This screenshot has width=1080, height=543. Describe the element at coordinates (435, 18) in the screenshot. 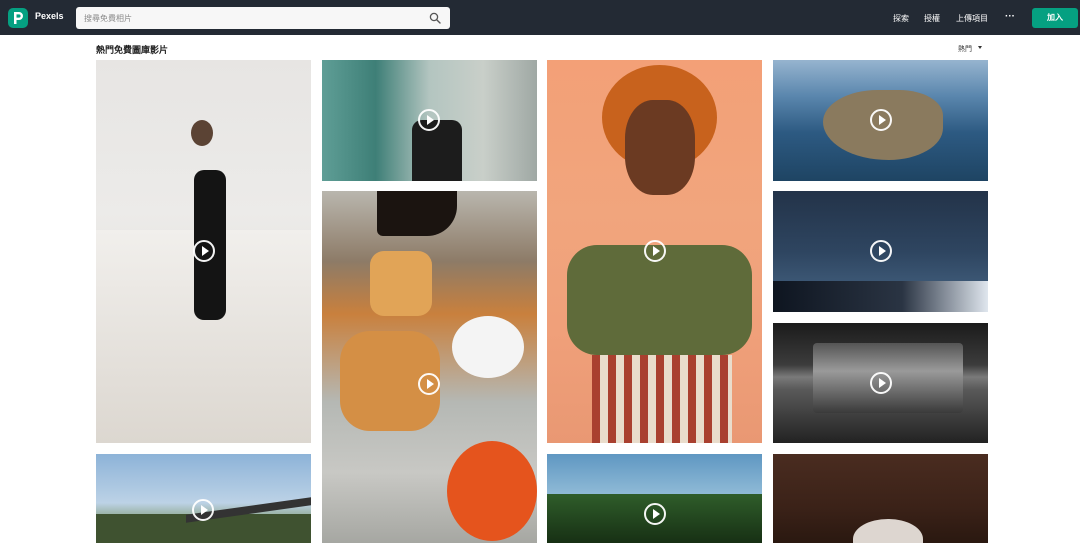

I see `search-icon` at that location.